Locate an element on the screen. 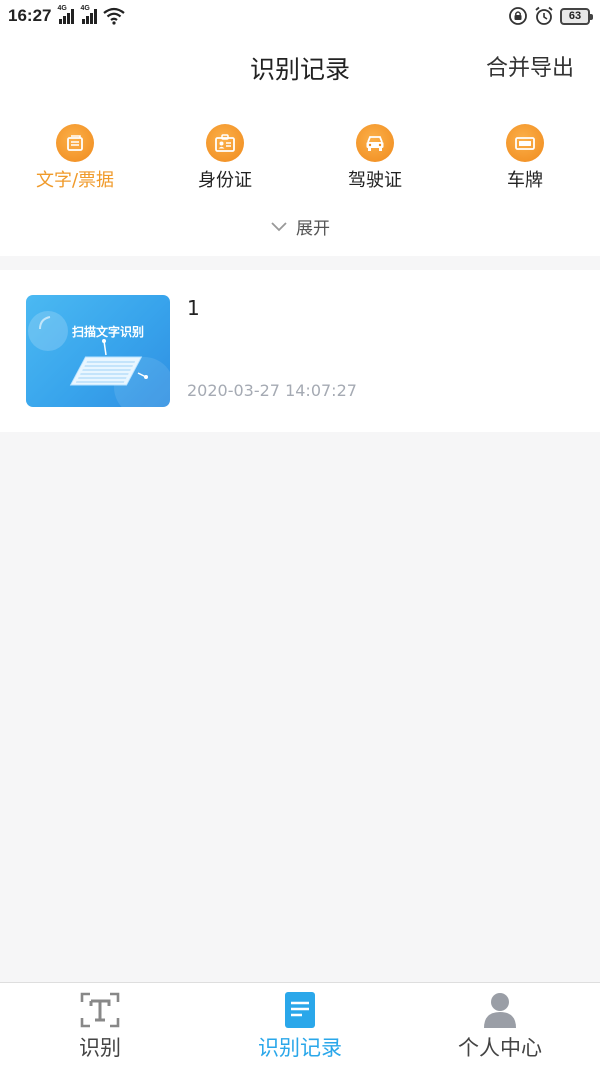 Image resolution: width=600 pixels, height=1067 pixels. nav-personal-center: 个人中心 is located at coordinates (500, 1026).